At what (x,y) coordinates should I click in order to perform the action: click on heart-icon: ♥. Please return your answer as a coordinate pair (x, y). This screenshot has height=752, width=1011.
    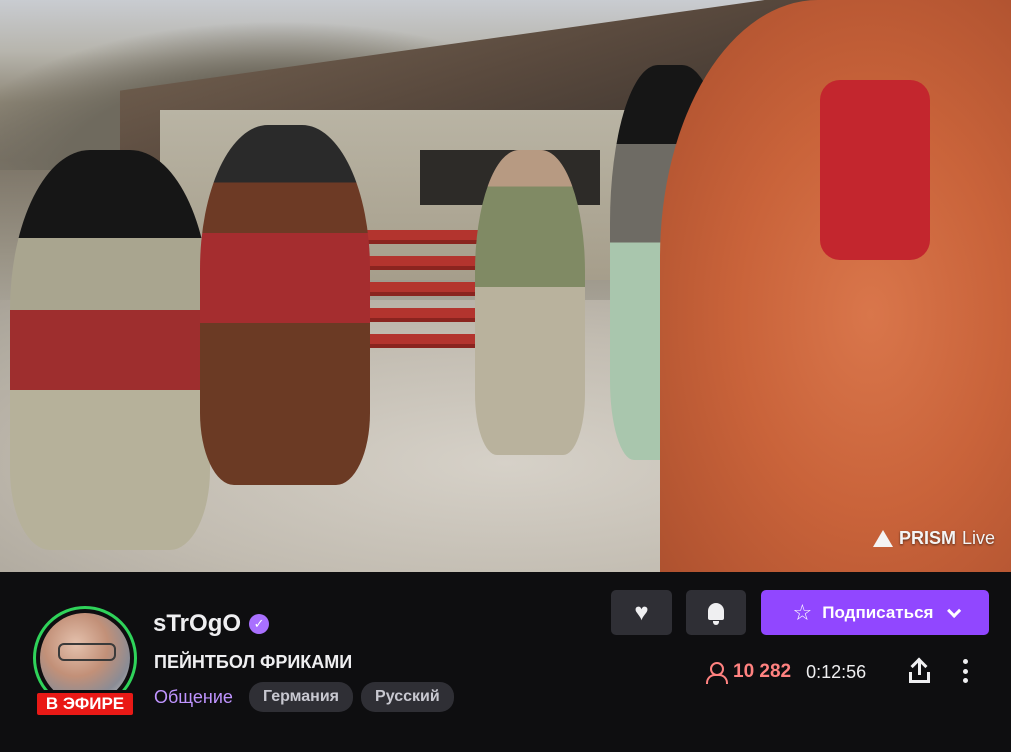
    Looking at the image, I should click on (641, 612).